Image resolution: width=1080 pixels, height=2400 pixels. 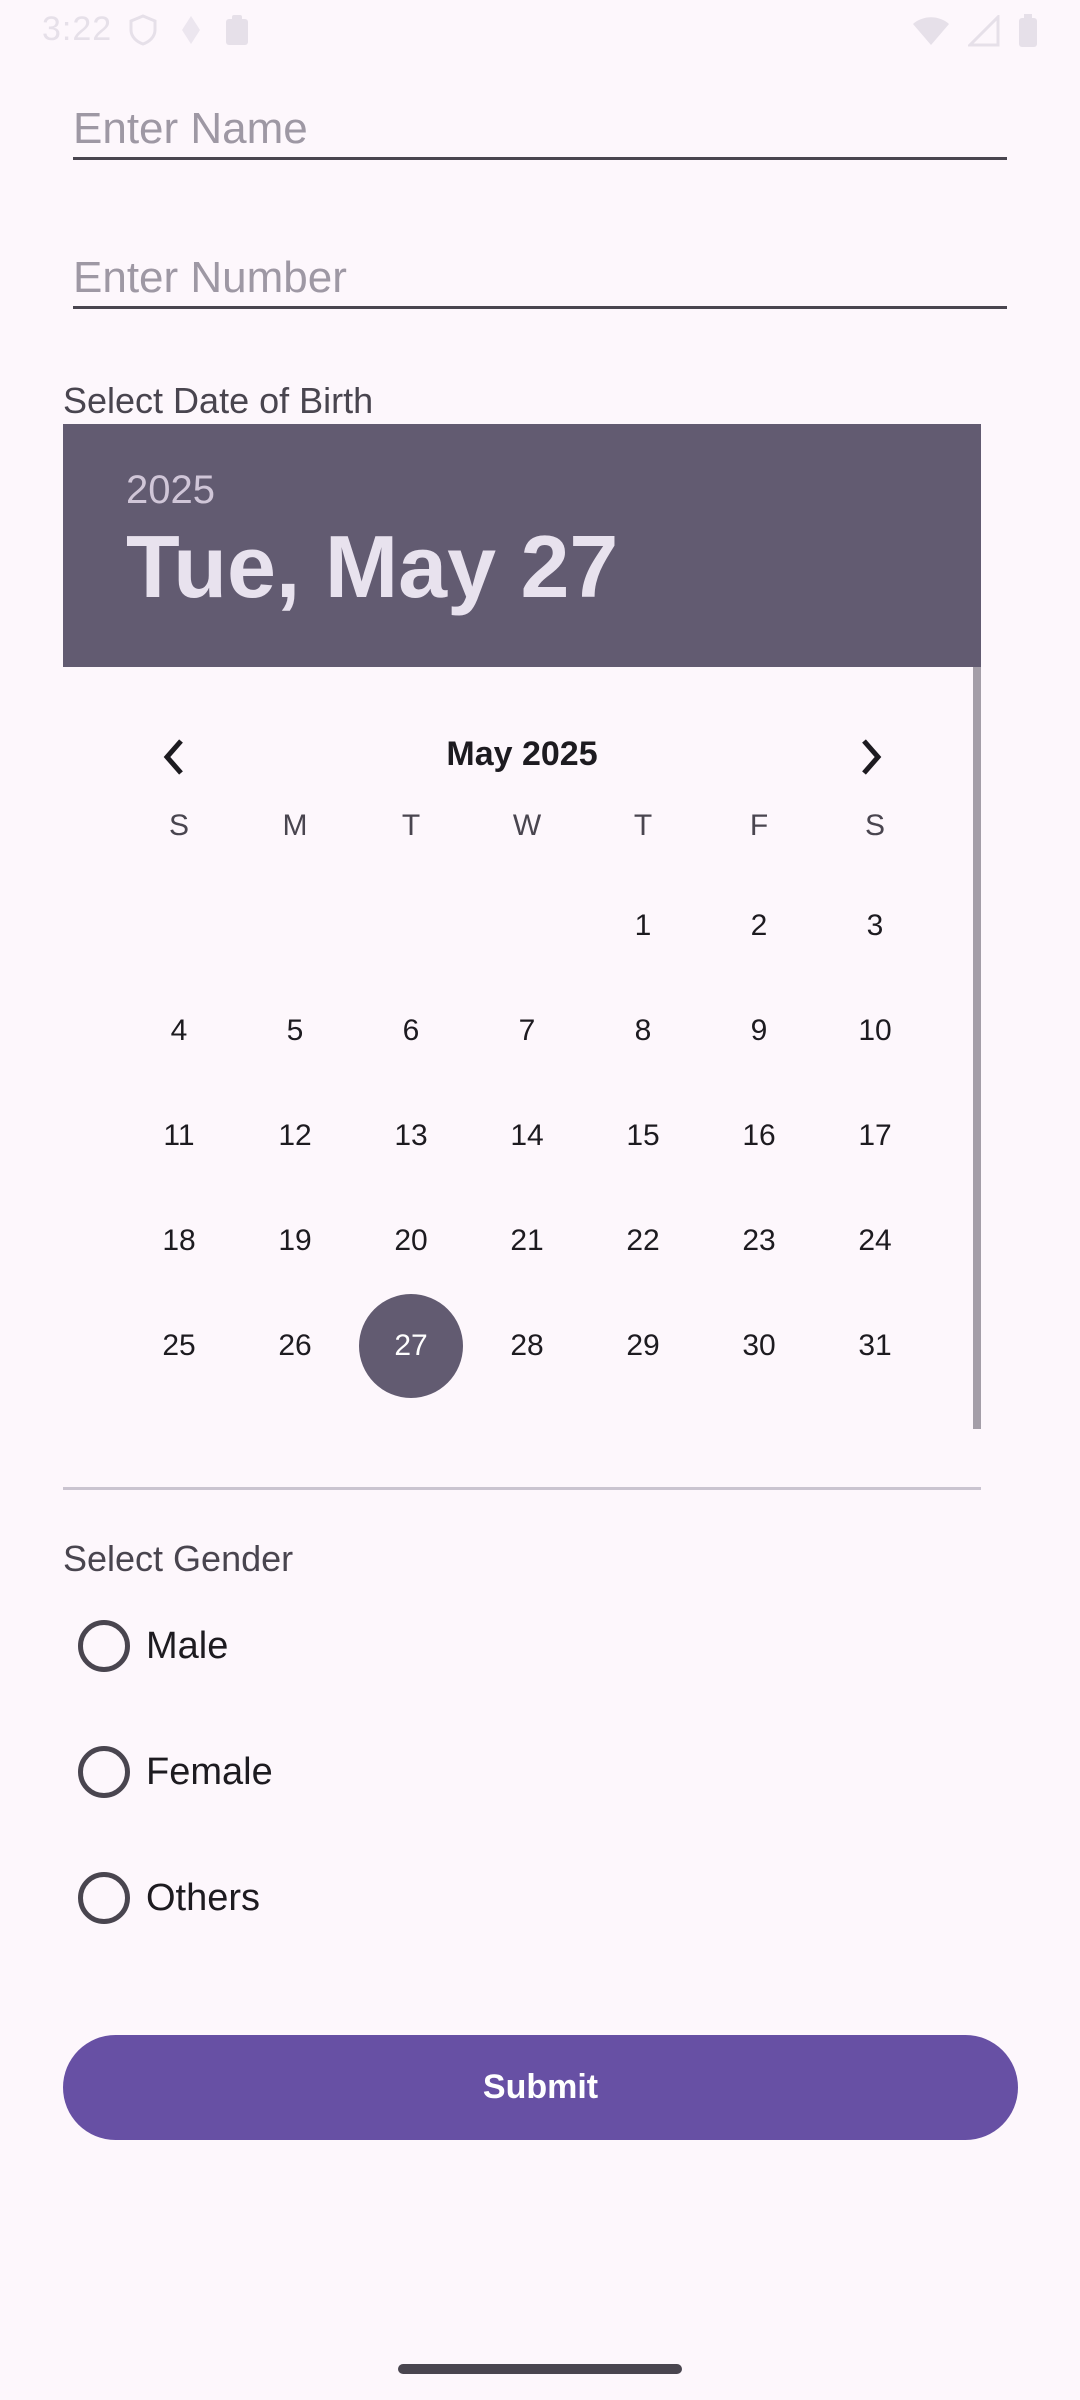 I want to click on picker-year: 2025, so click(x=170, y=490).